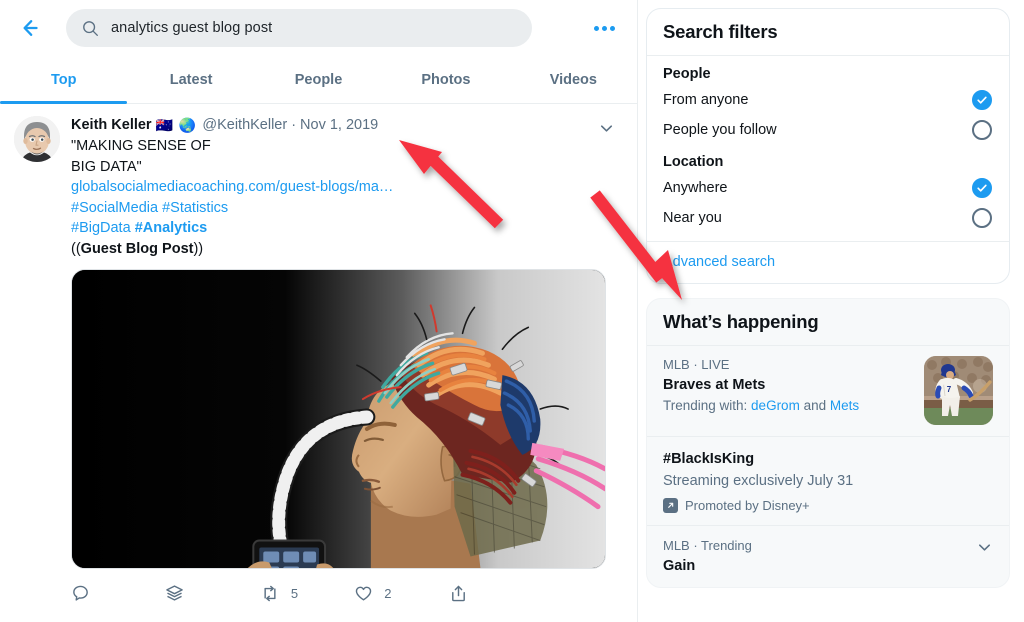 The width and height of the screenshot is (1024, 622). I want to click on radio-from-anyone, so click(982, 100).